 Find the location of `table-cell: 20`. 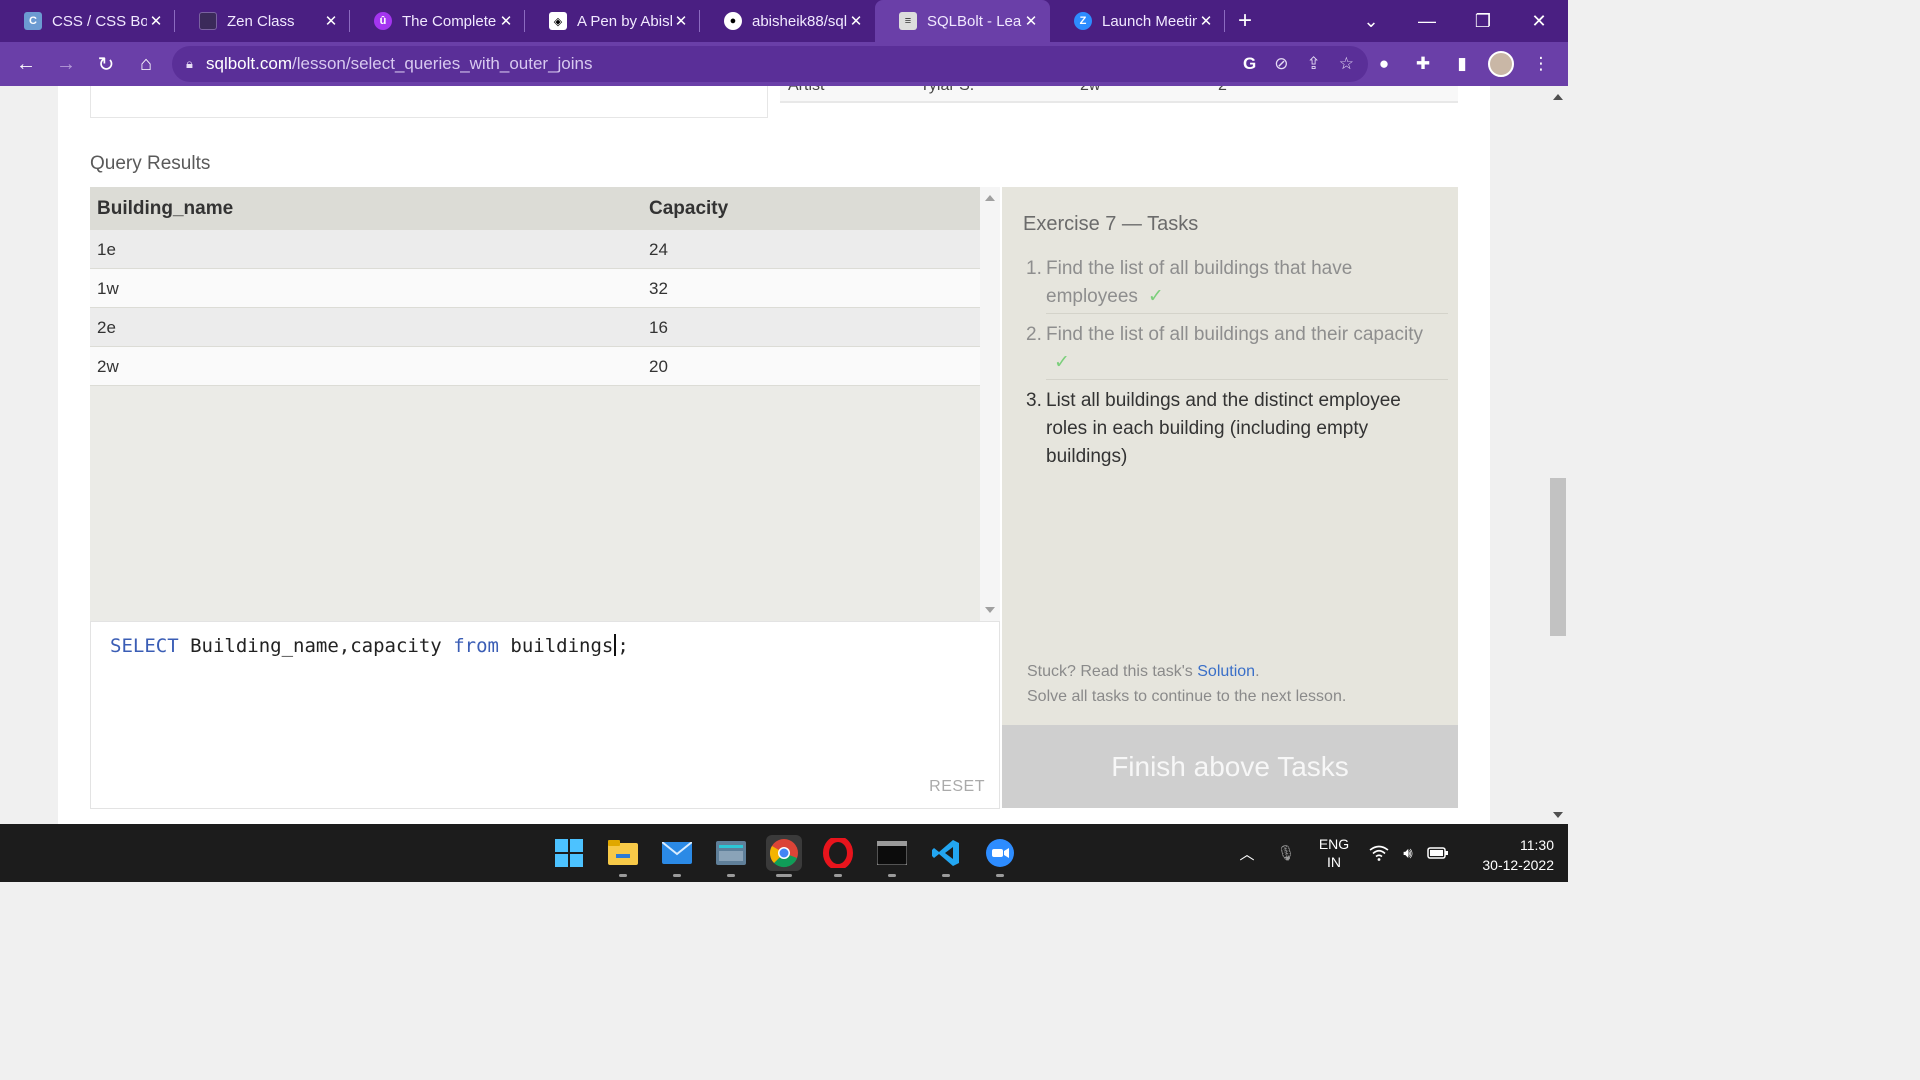

table-cell: 20 is located at coordinates (658, 366).